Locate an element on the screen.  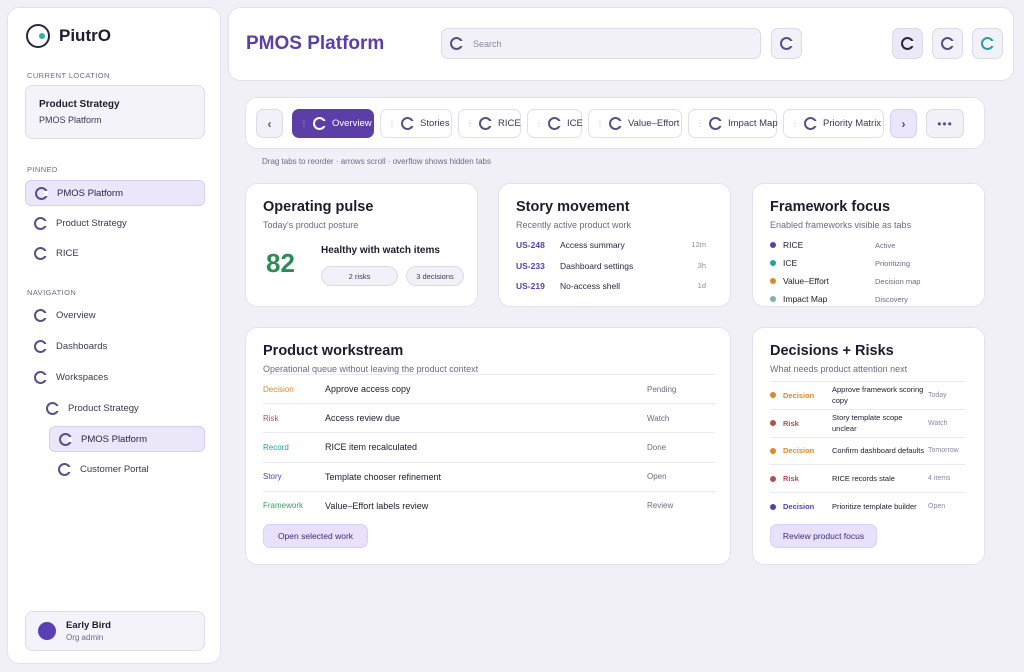
framework-row: Value–Effort Decision map is located at coordinates (865, 281).